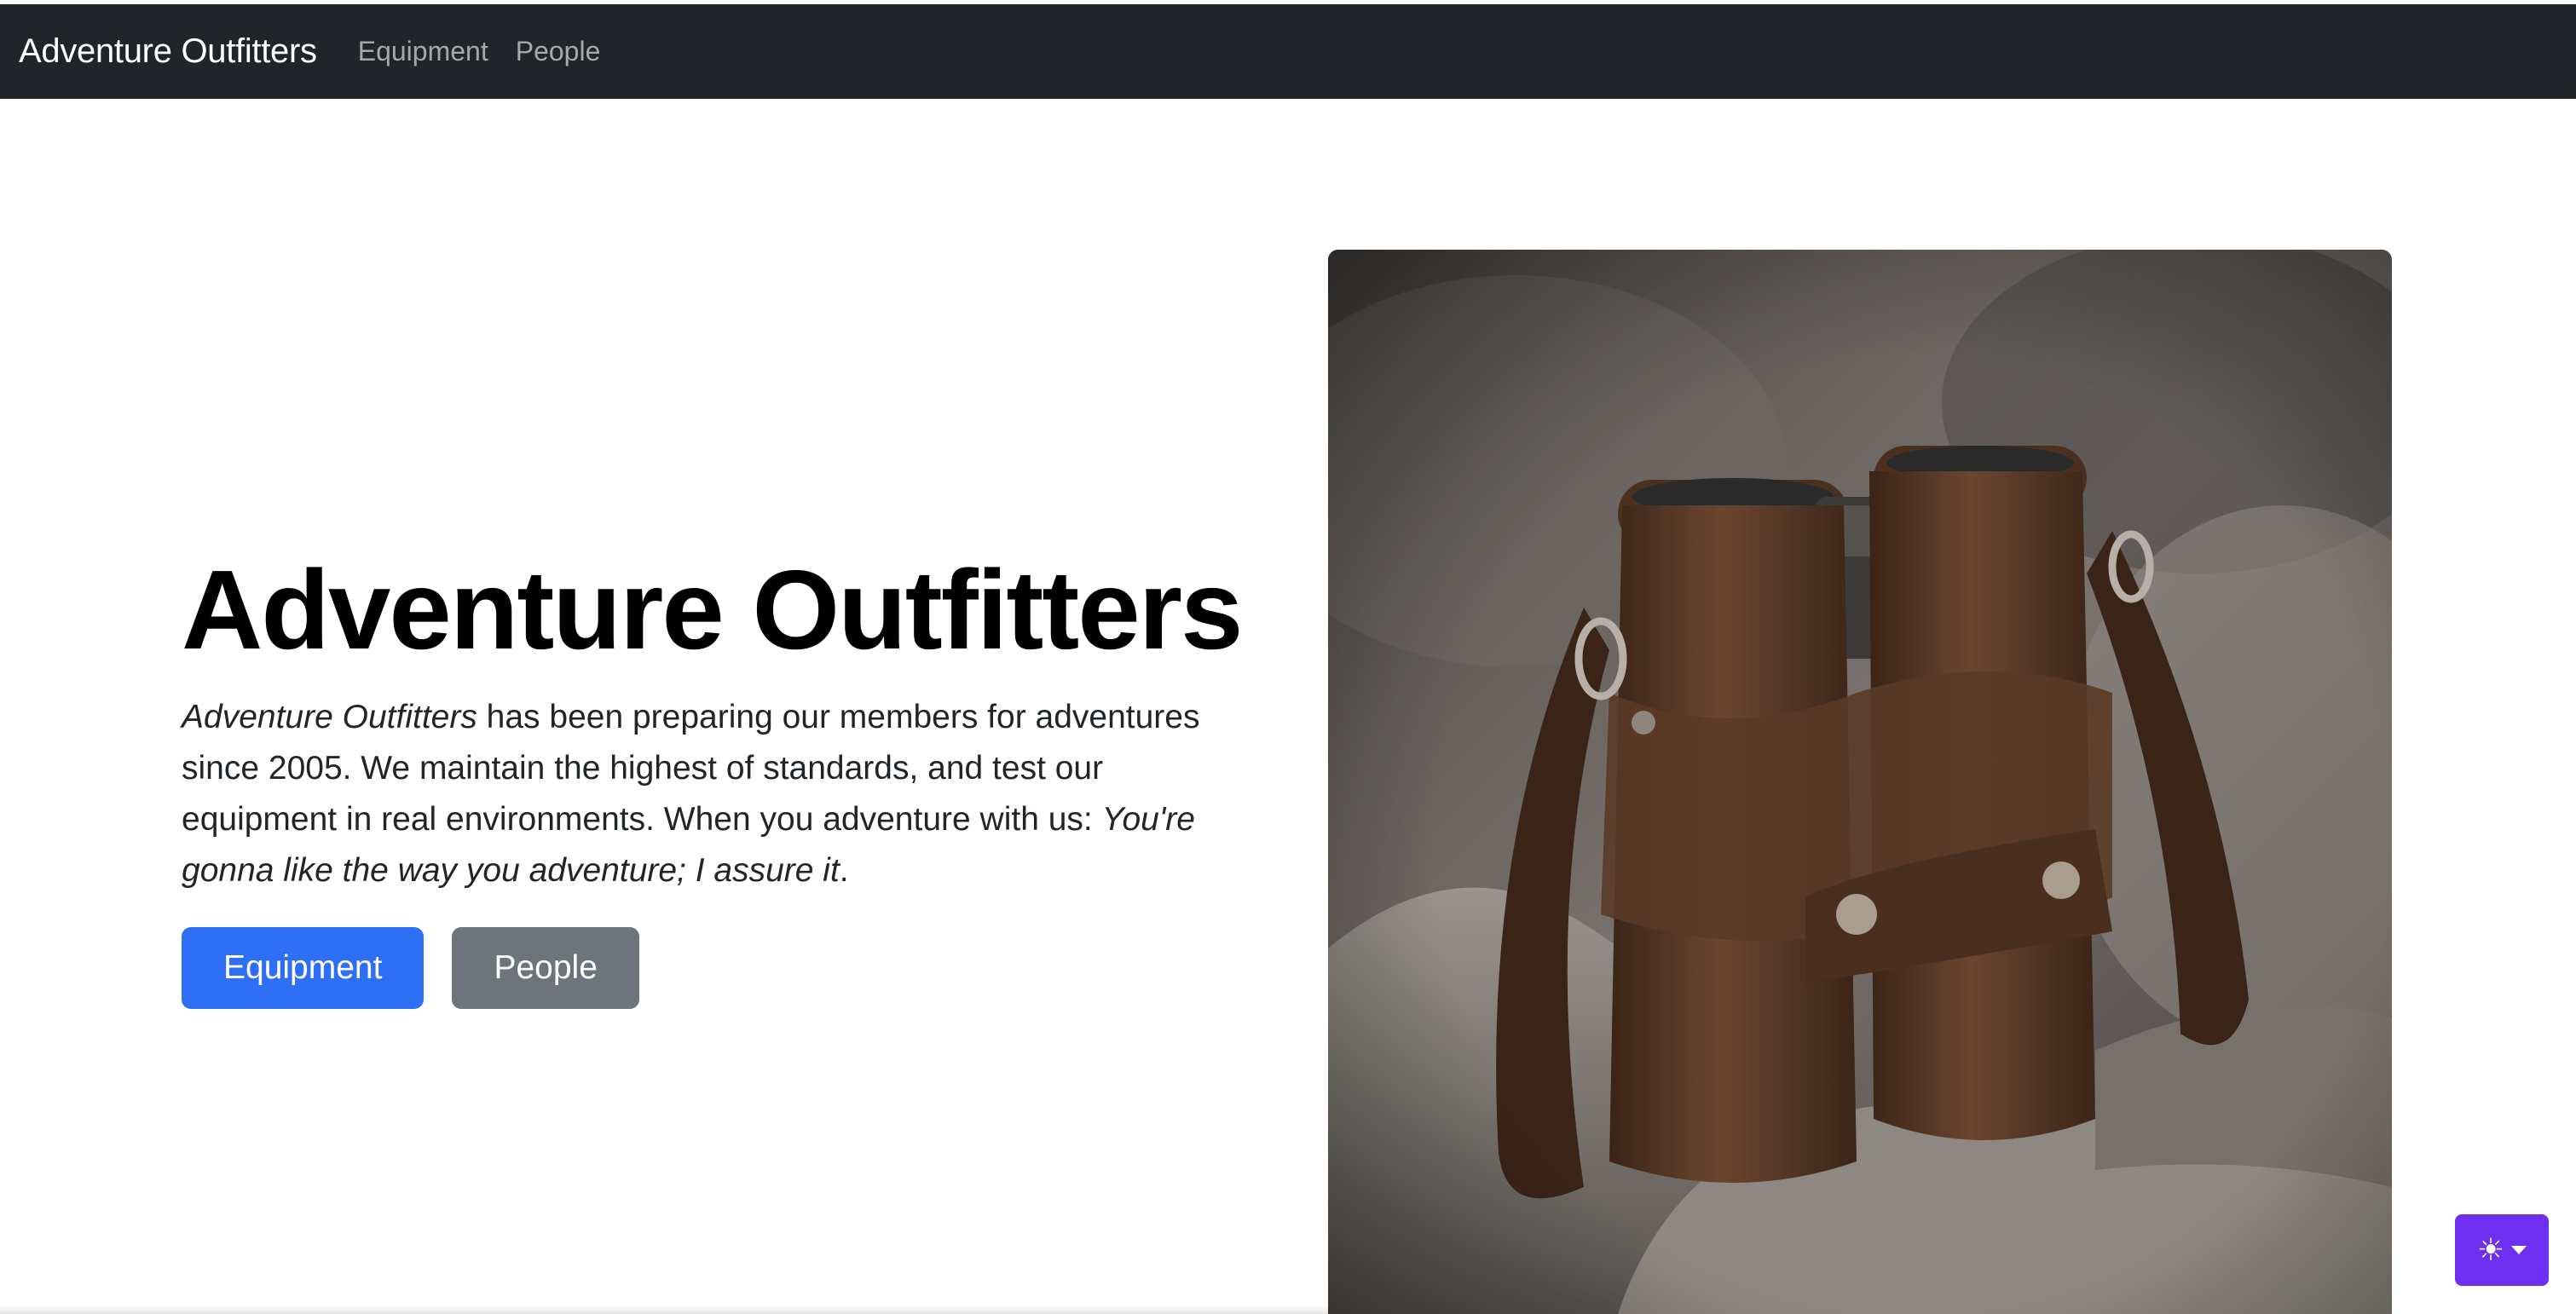  I want to click on bottom-shadow, so click(664, 1310).